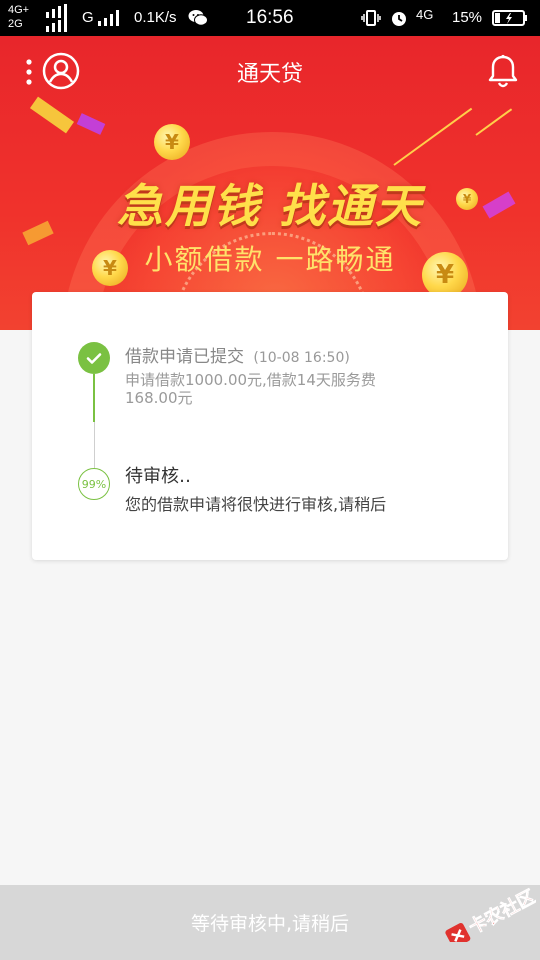  What do you see at coordinates (94, 358) in the screenshot?
I see `check-success-icon` at bounding box center [94, 358].